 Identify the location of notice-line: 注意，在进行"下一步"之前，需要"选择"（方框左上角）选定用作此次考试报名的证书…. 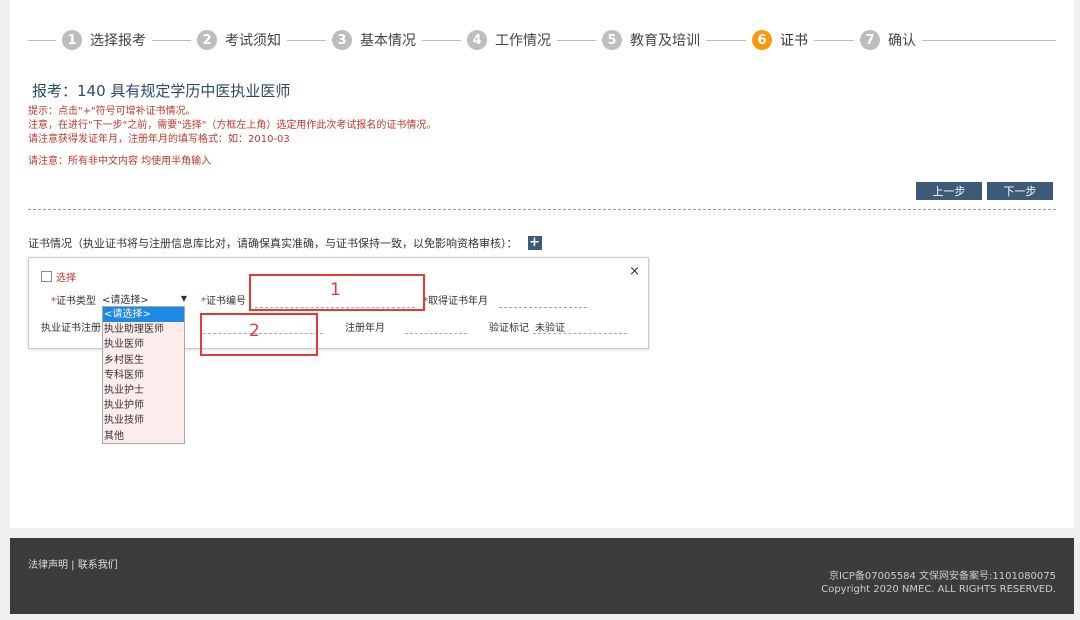
(232, 125).